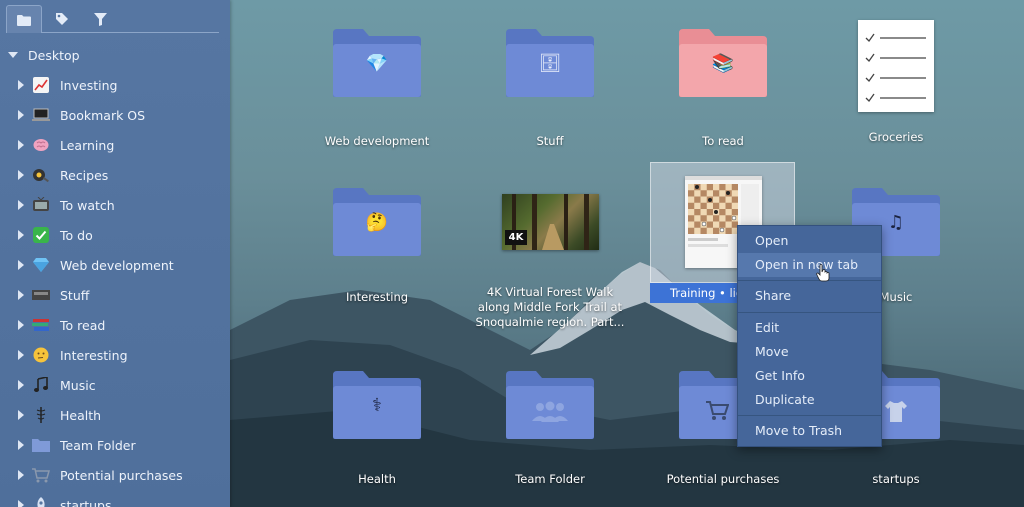 This screenshot has width=1024, height=507. What do you see at coordinates (723, 141) in the screenshot?
I see `tile-label: To read` at bounding box center [723, 141].